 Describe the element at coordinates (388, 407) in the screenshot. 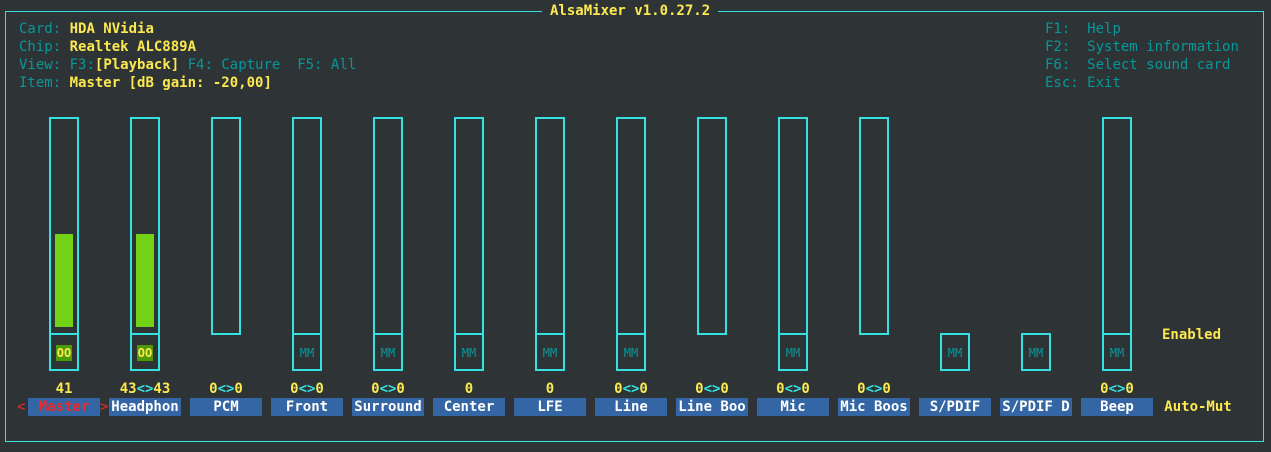

I see `channel-name: Surround` at that location.